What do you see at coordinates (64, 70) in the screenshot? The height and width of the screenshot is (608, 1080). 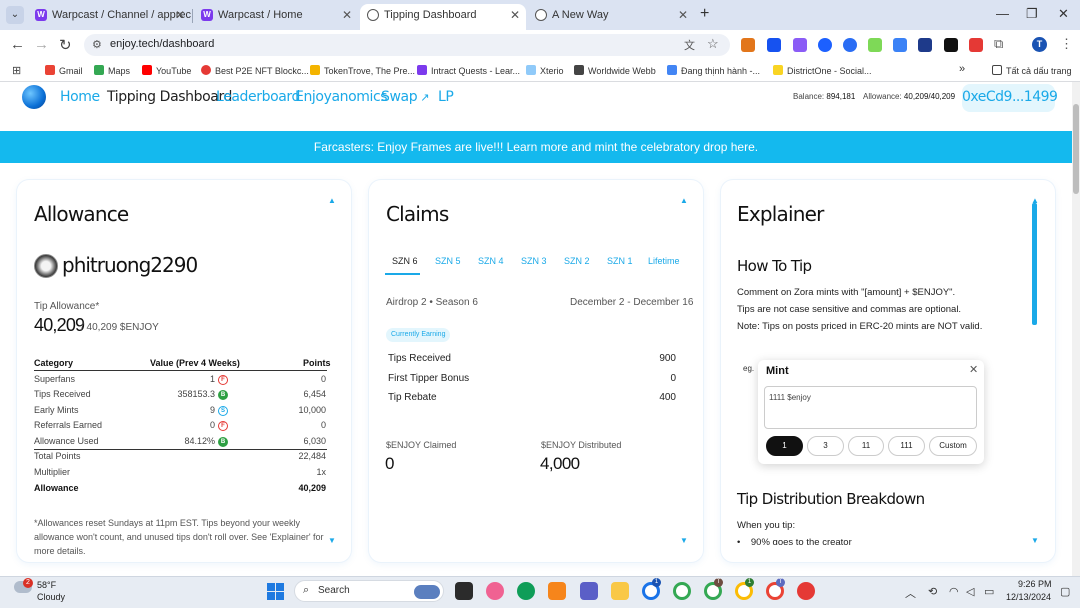 I see `bookmark-gmail: Gmail` at bounding box center [64, 70].